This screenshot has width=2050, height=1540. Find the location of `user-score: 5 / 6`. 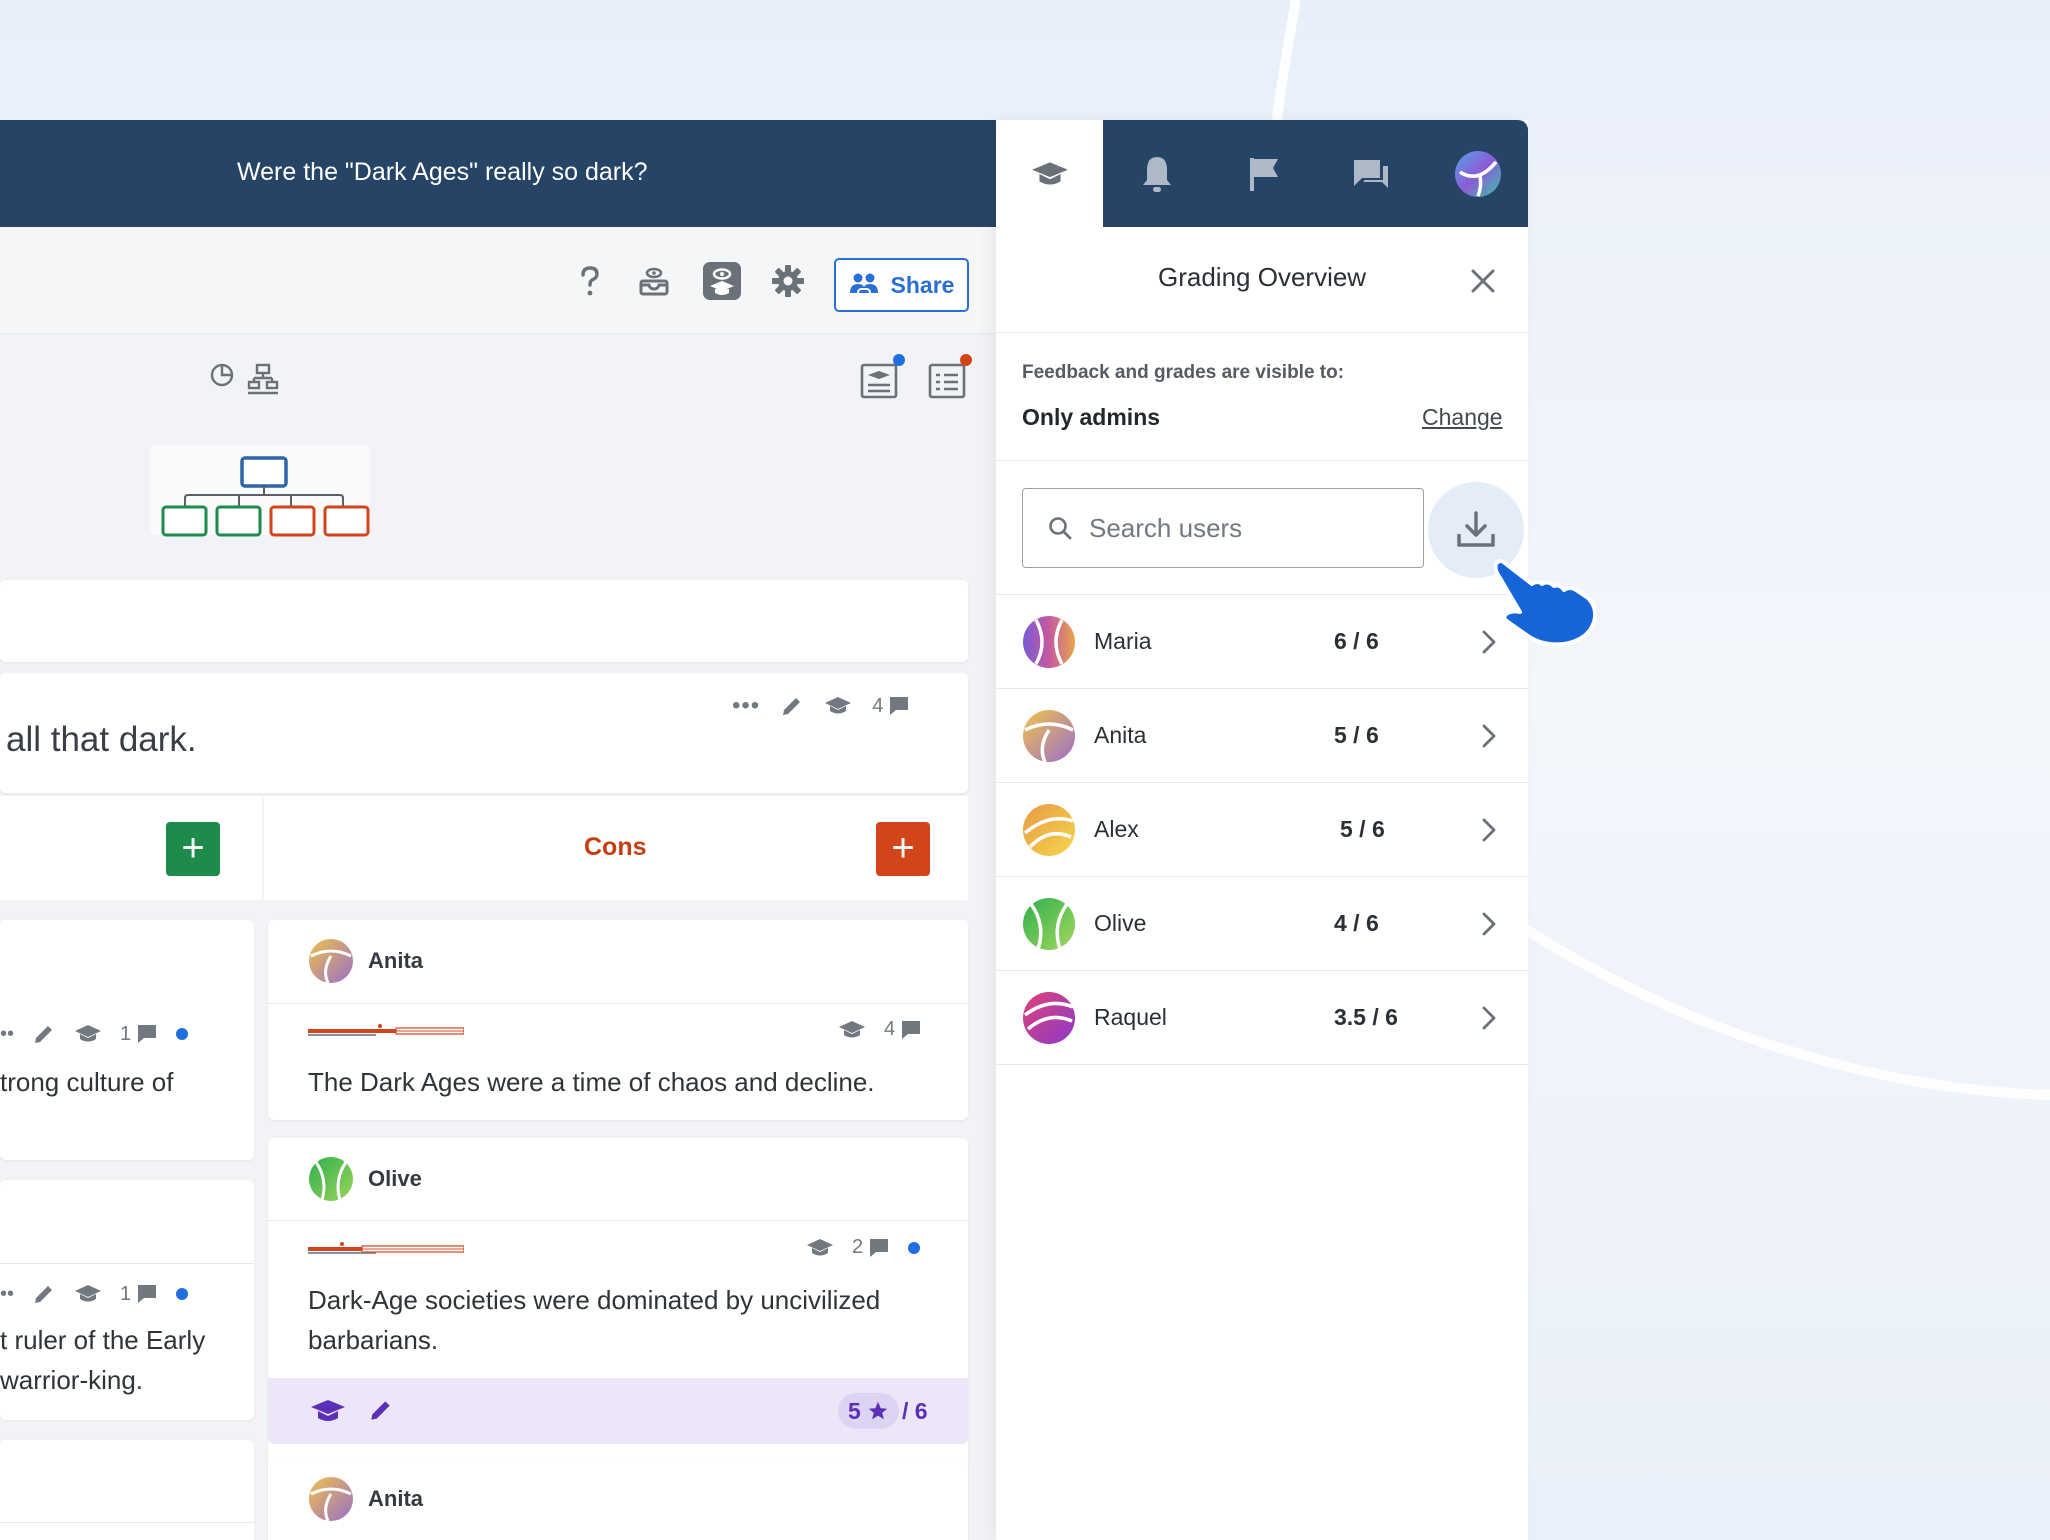

user-score: 5 / 6 is located at coordinates (1356, 735).